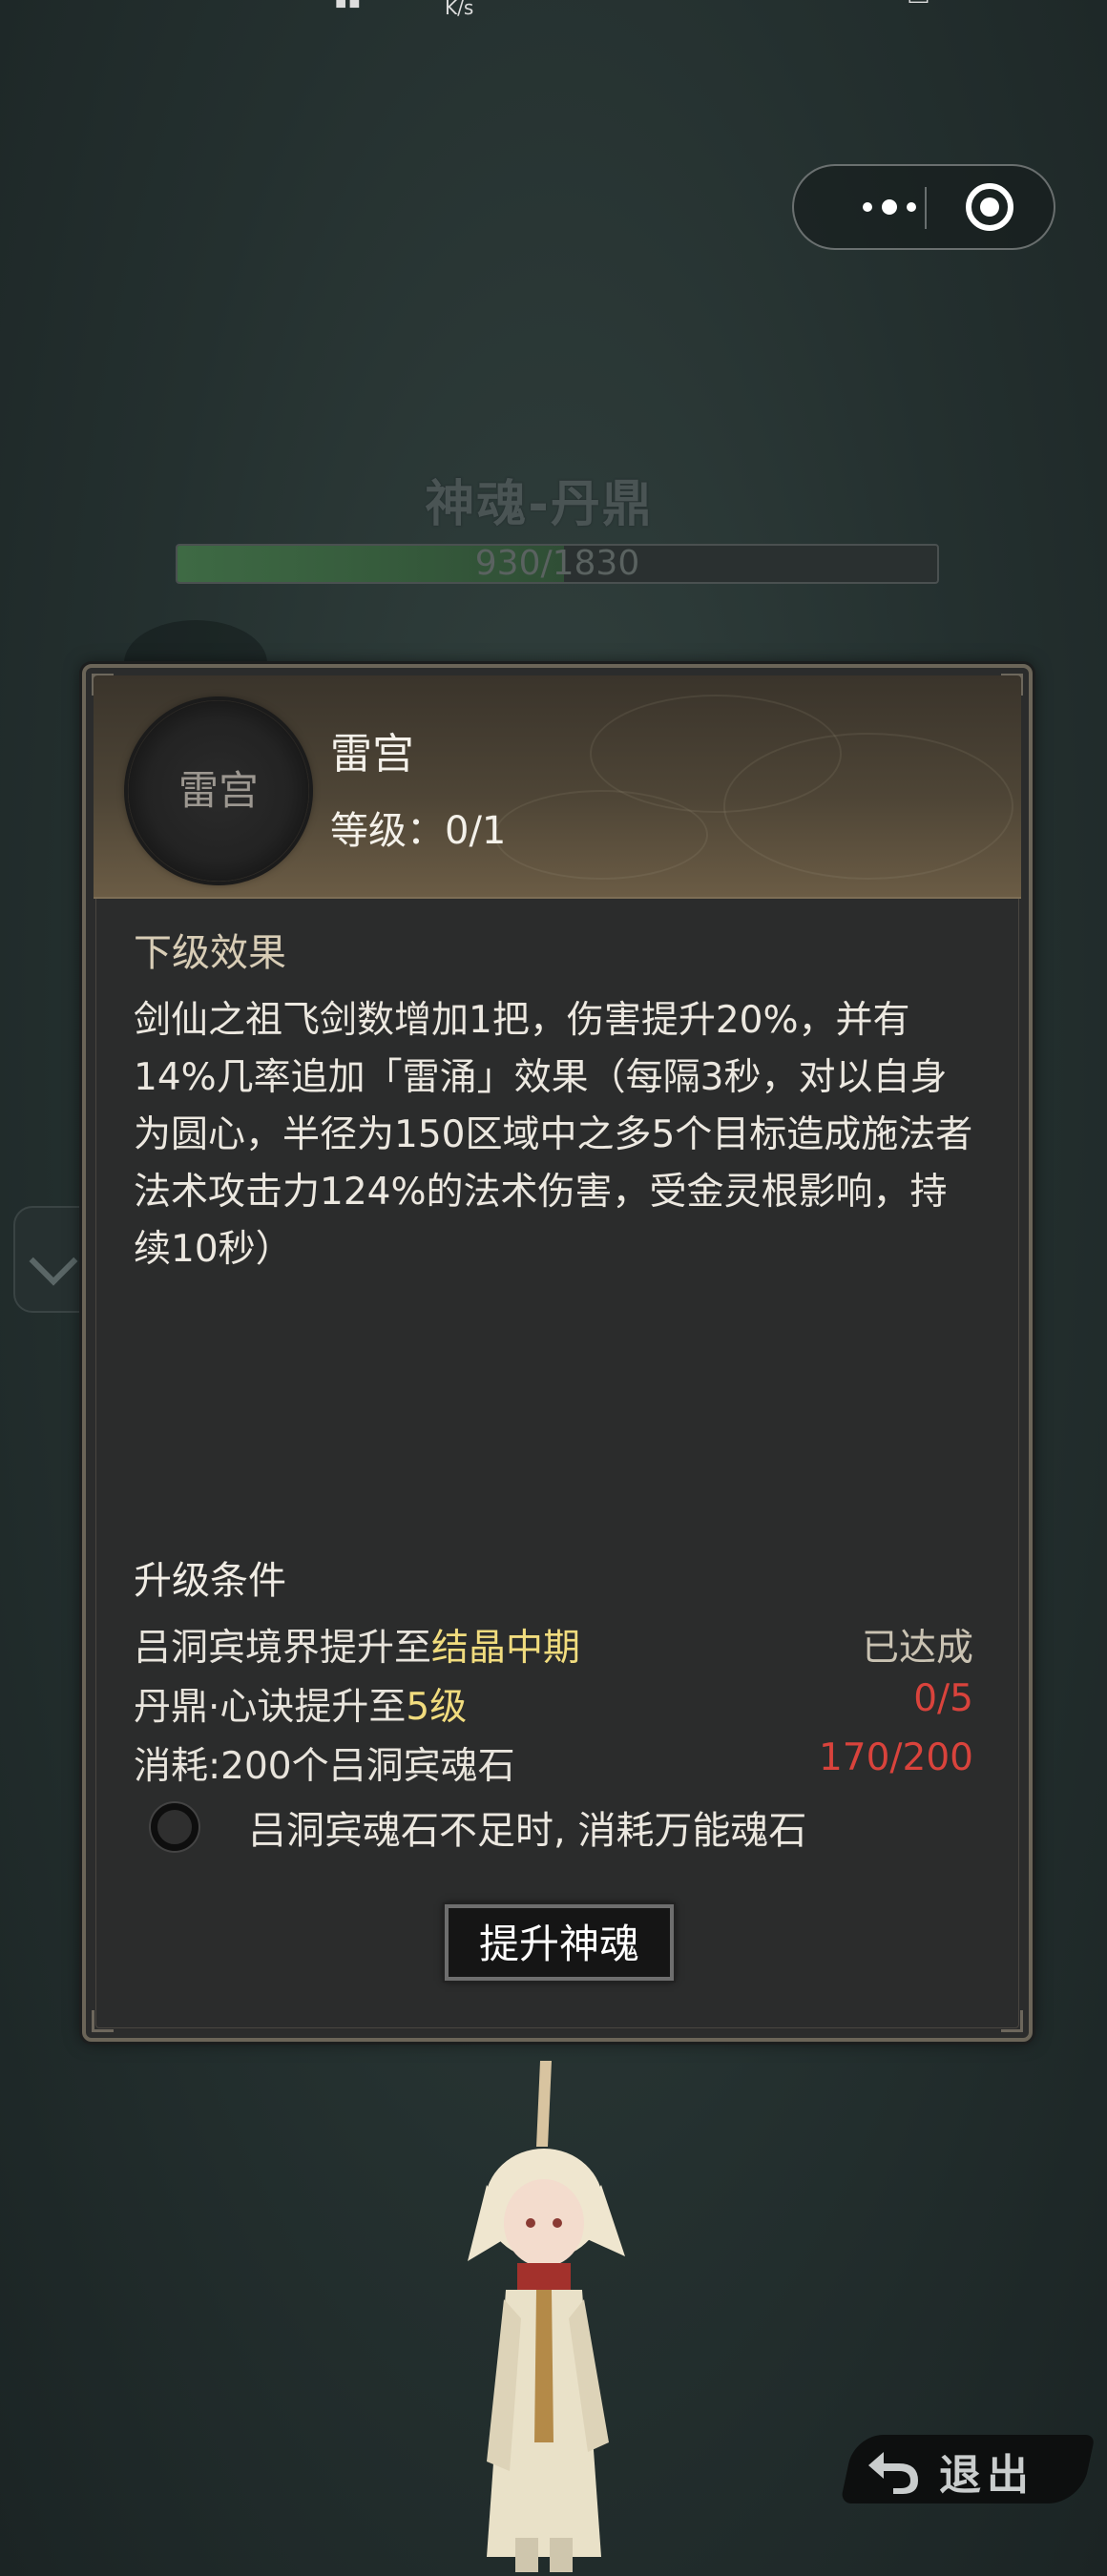 This screenshot has width=1107, height=2576. I want to click on condition-status: 已达成, so click(917, 1648).